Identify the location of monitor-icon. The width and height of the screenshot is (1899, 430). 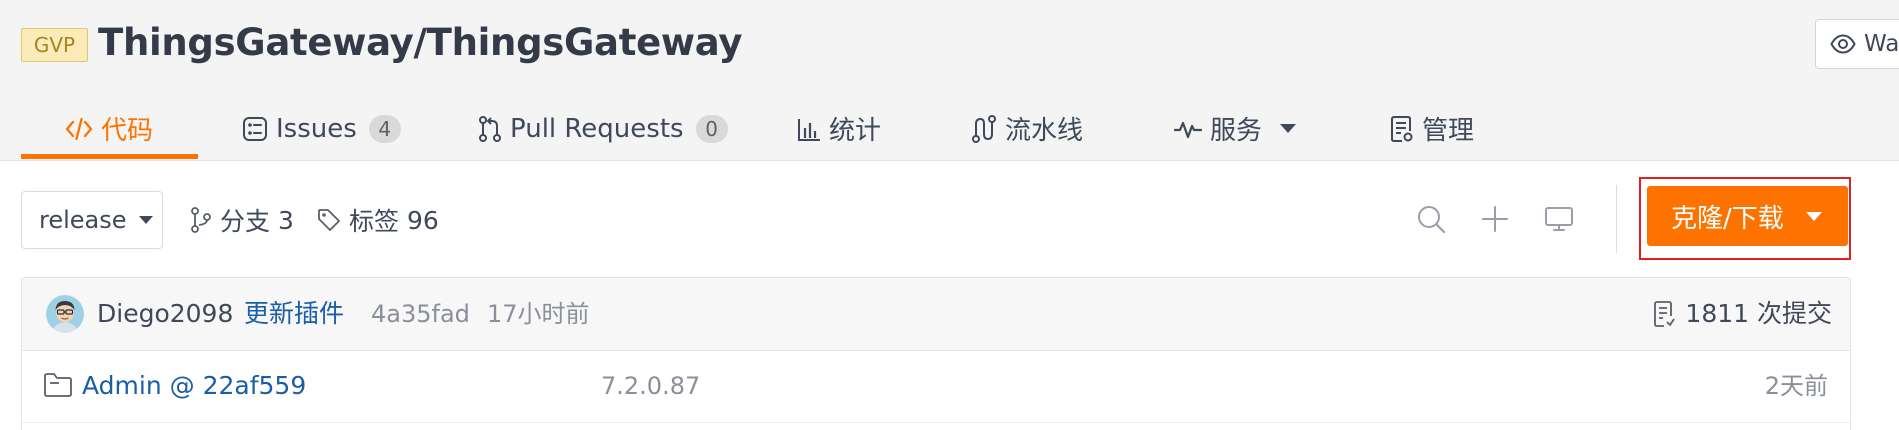
(1559, 219).